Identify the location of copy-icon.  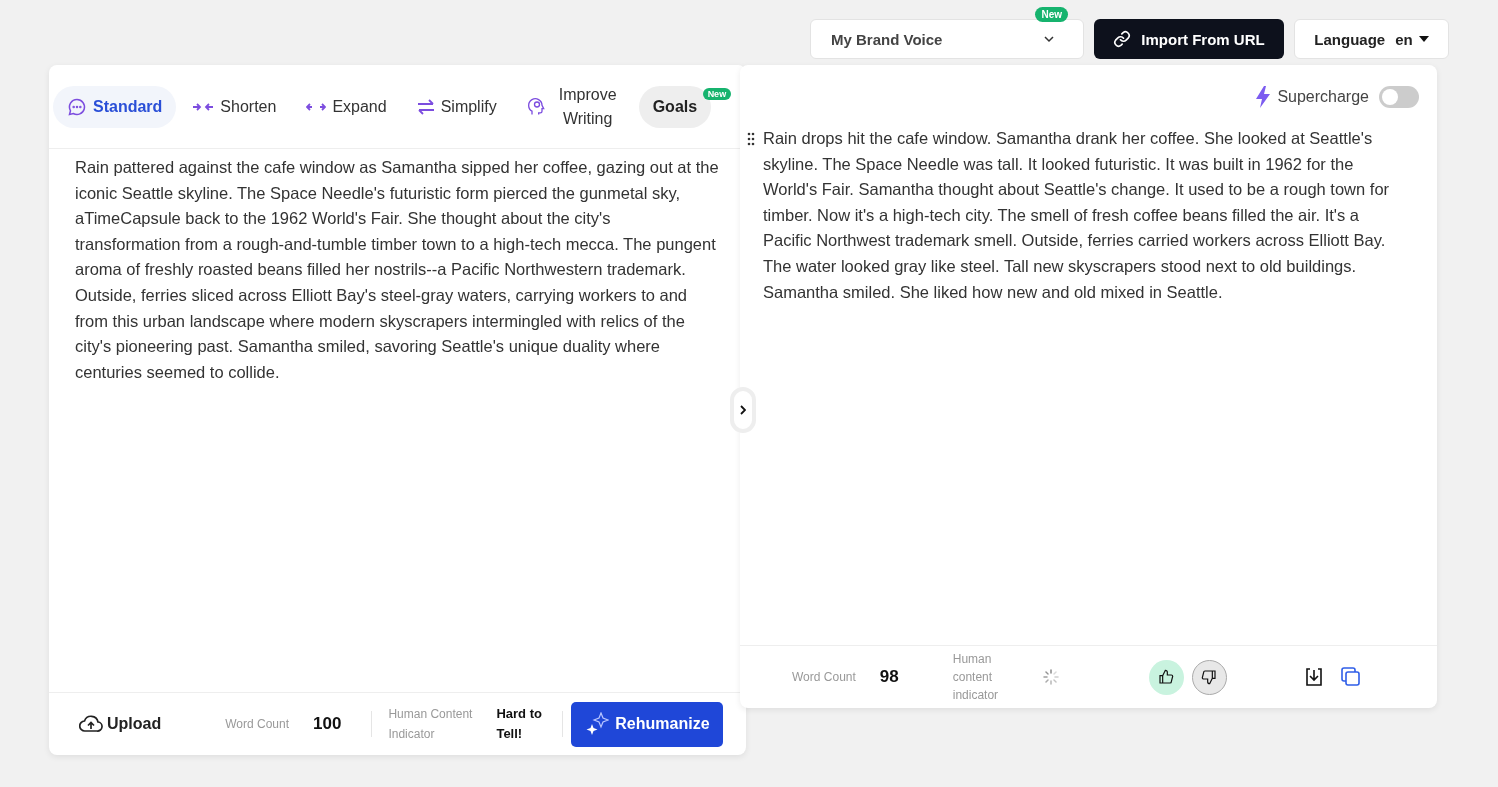
(1350, 677).